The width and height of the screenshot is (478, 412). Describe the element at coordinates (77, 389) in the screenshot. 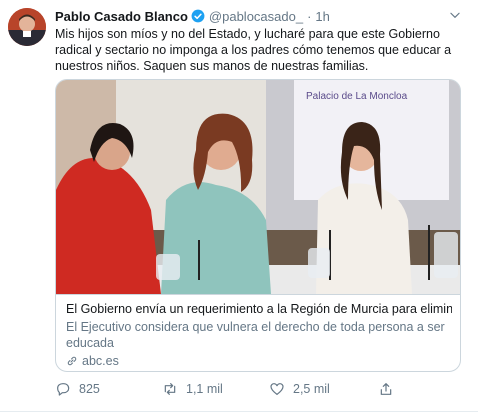

I see `reply-button: 825` at that location.